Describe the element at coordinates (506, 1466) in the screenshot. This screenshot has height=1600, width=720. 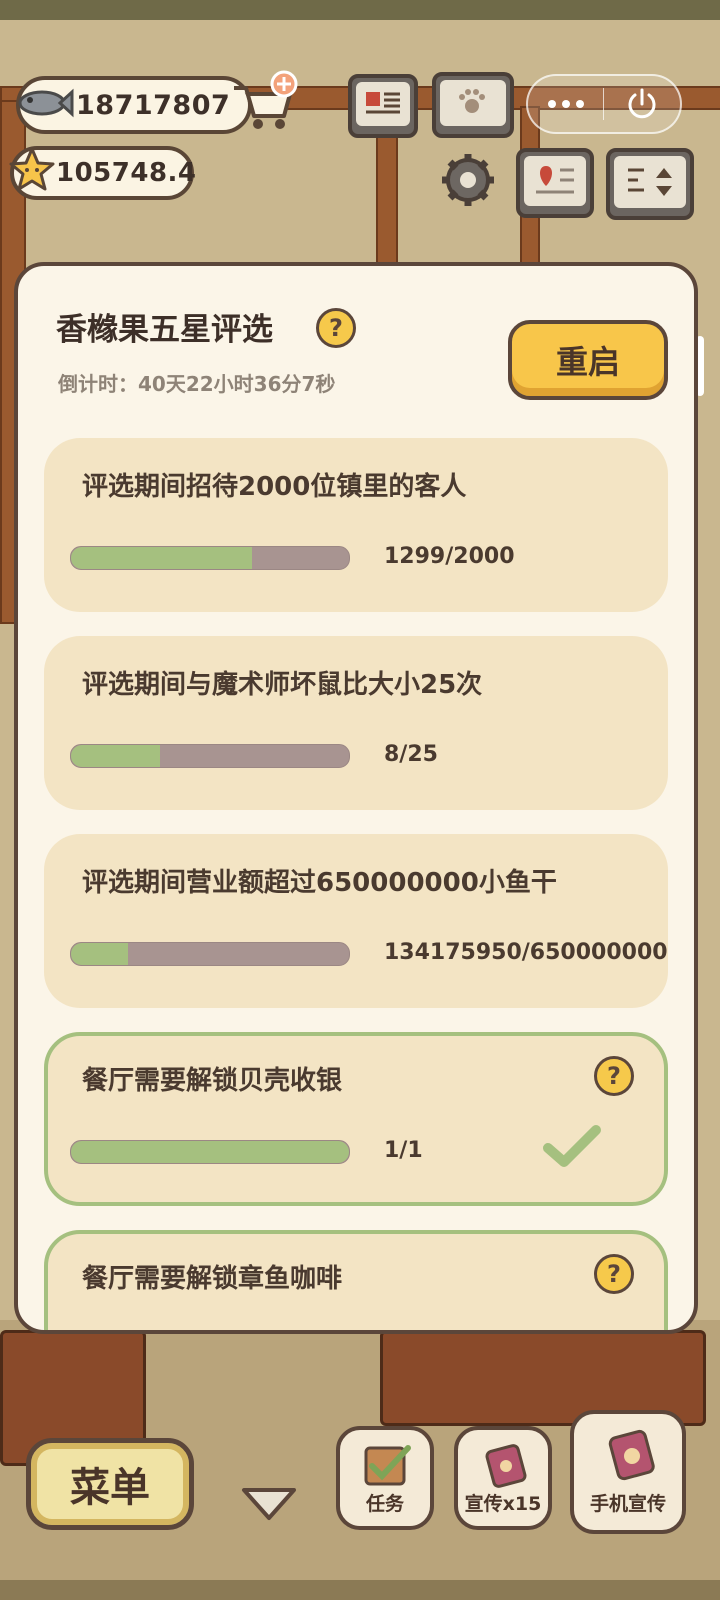
I see `phone-promo-icon` at that location.